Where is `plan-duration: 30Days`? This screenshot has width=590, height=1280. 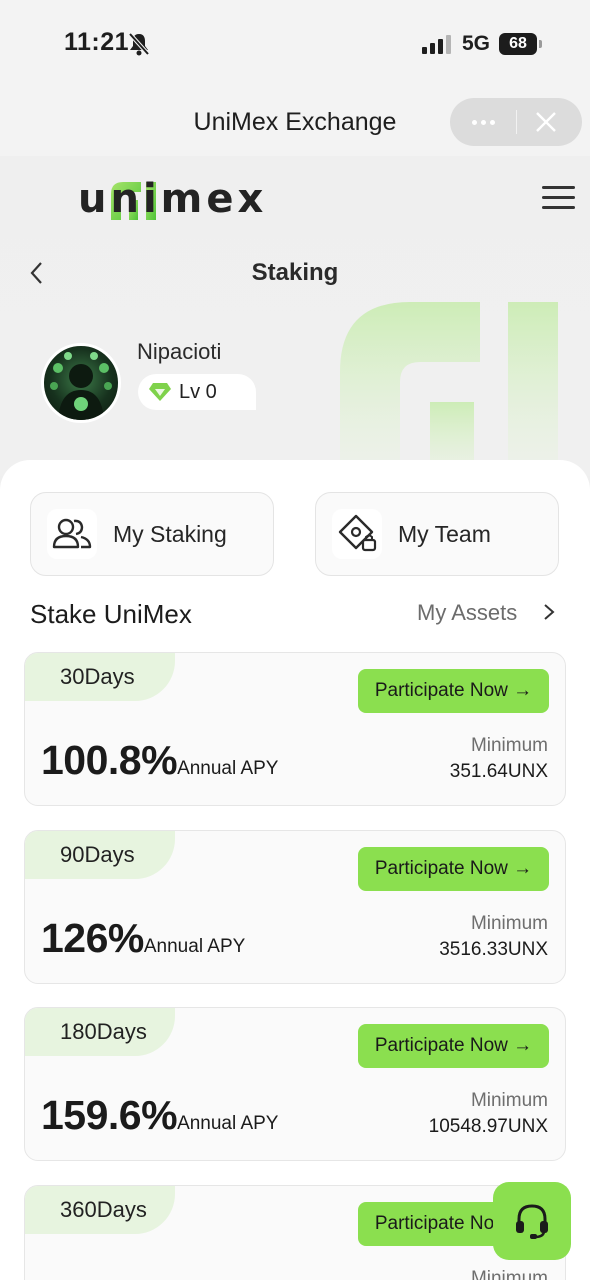
plan-duration: 30Days is located at coordinates (100, 677).